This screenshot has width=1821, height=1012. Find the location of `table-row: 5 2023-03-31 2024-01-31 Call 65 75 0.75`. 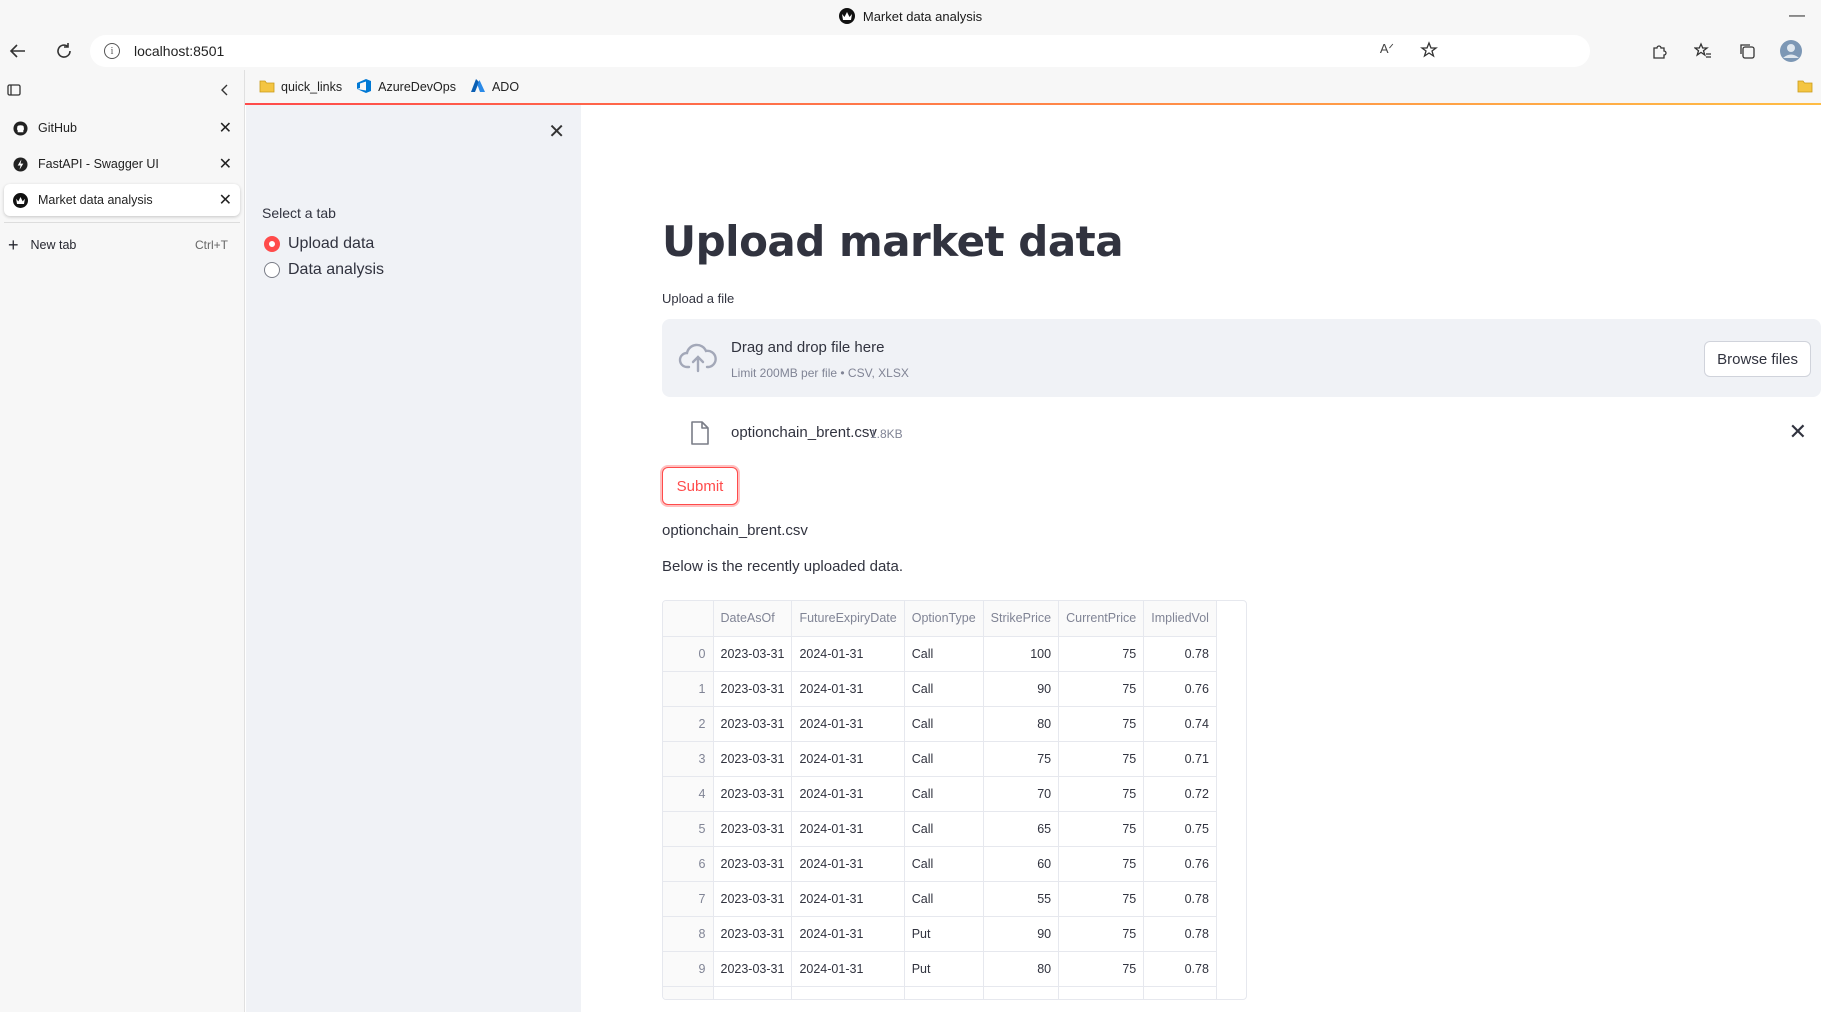

table-row: 5 2023-03-31 2024-01-31 Call 65 75 0.75 is located at coordinates (940, 829).